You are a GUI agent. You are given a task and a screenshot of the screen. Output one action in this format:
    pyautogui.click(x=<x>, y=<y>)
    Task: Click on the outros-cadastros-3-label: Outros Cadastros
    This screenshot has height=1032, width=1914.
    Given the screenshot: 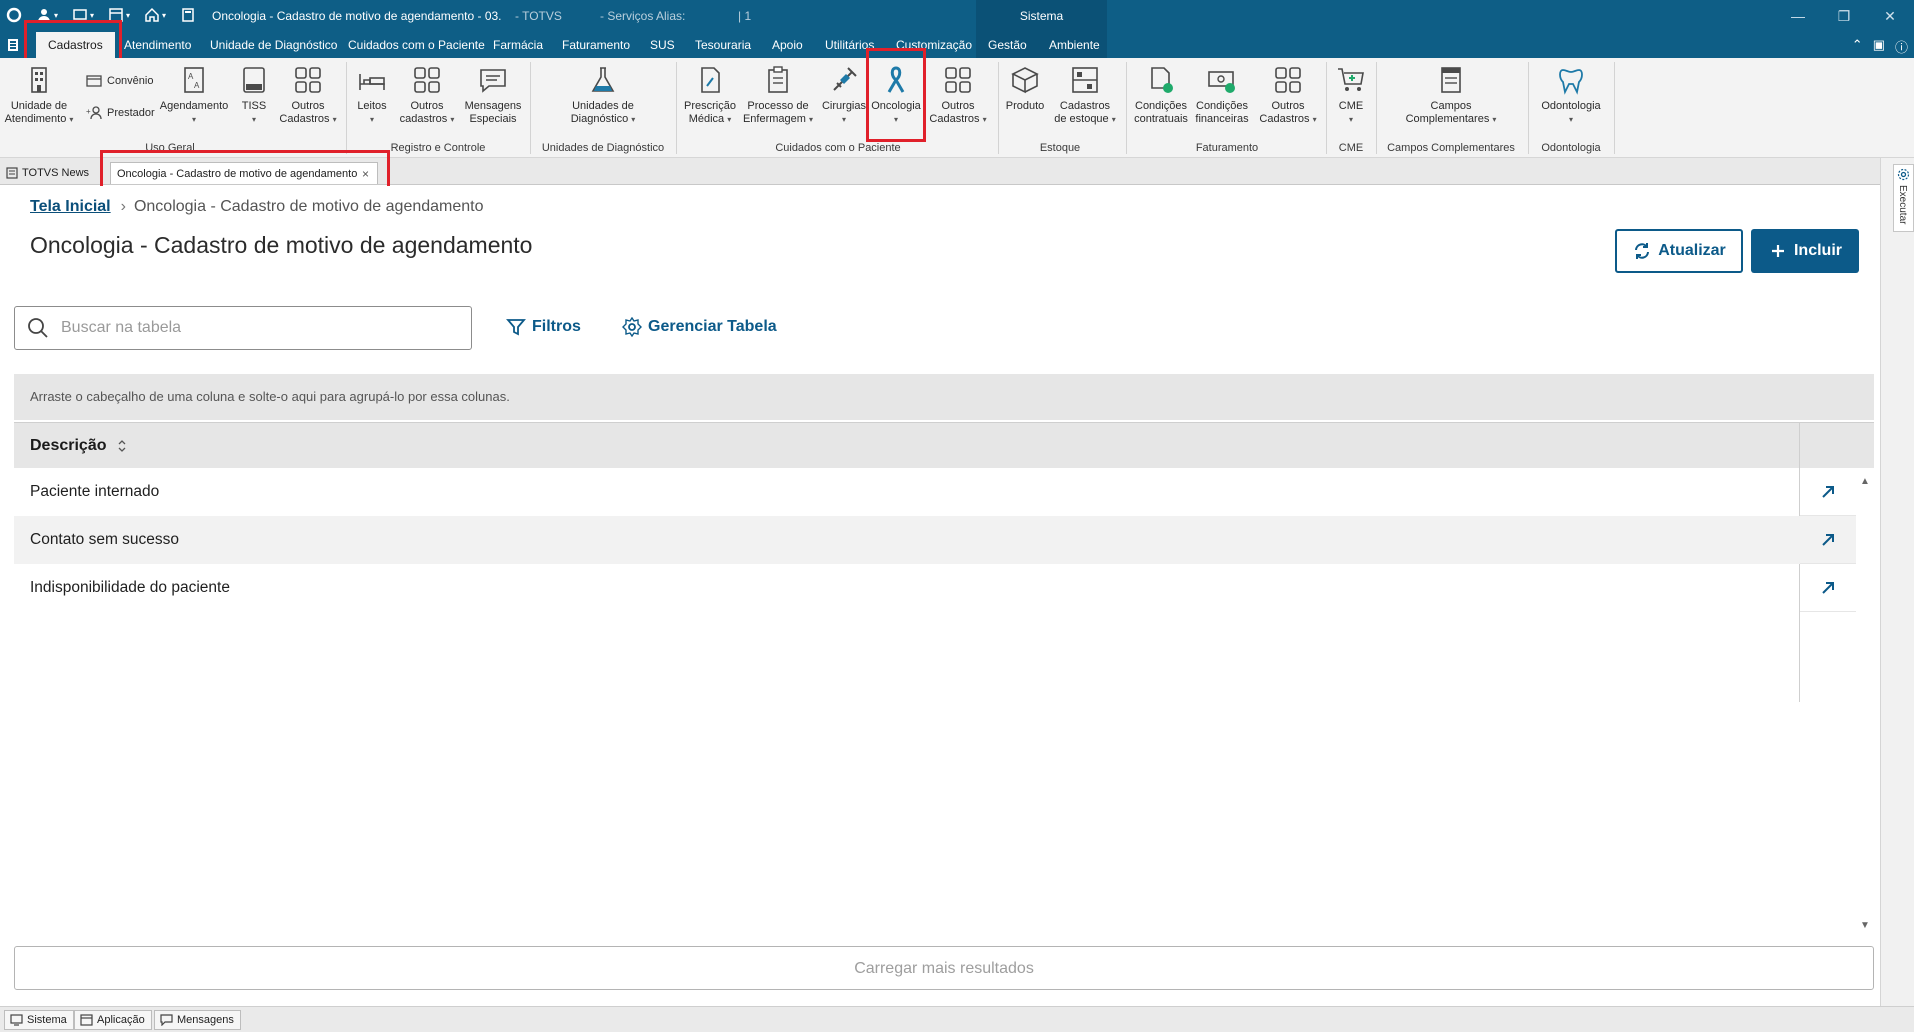 What is the action you would take?
    pyautogui.click(x=954, y=112)
    